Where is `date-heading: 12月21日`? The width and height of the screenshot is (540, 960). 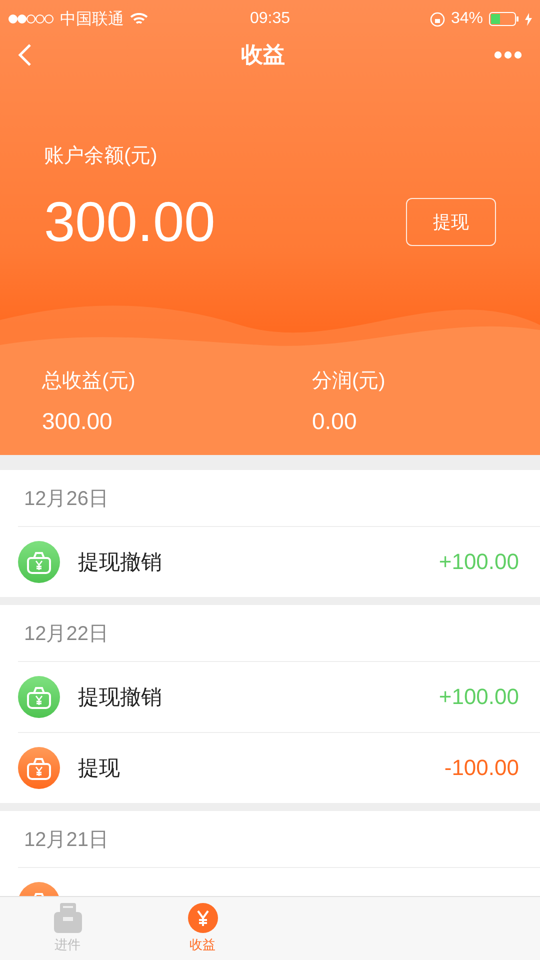
date-heading: 12月21日 is located at coordinates (66, 840).